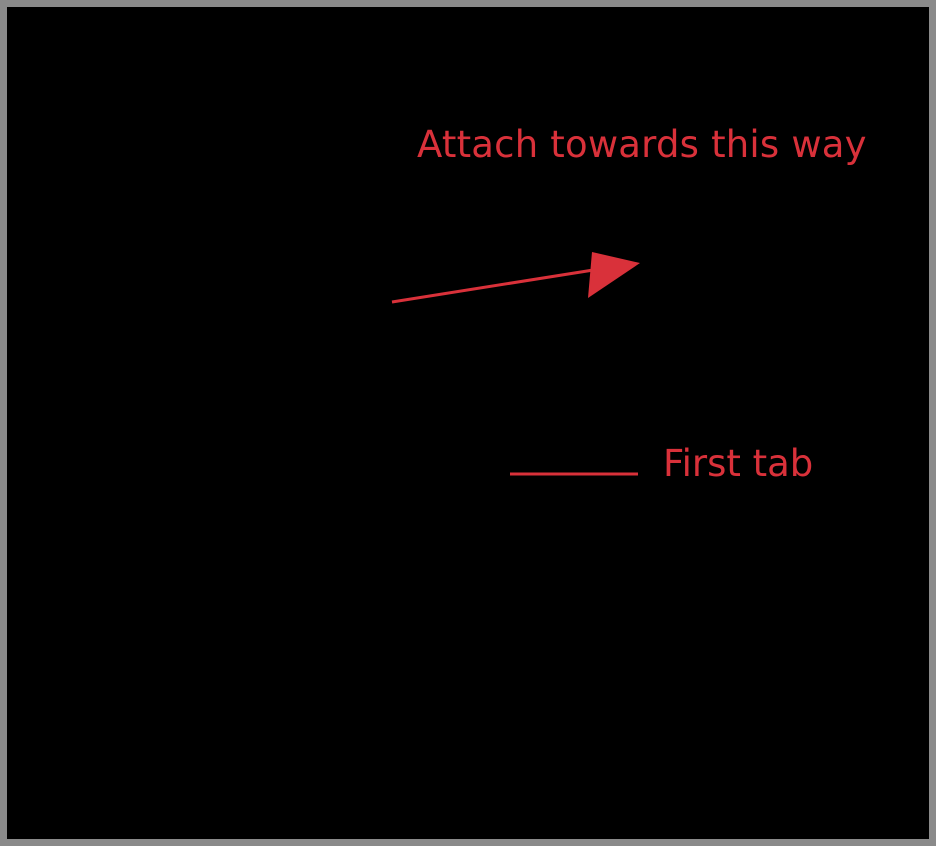 This screenshot has width=936, height=846. I want to click on rail-line, so click(288, 319).